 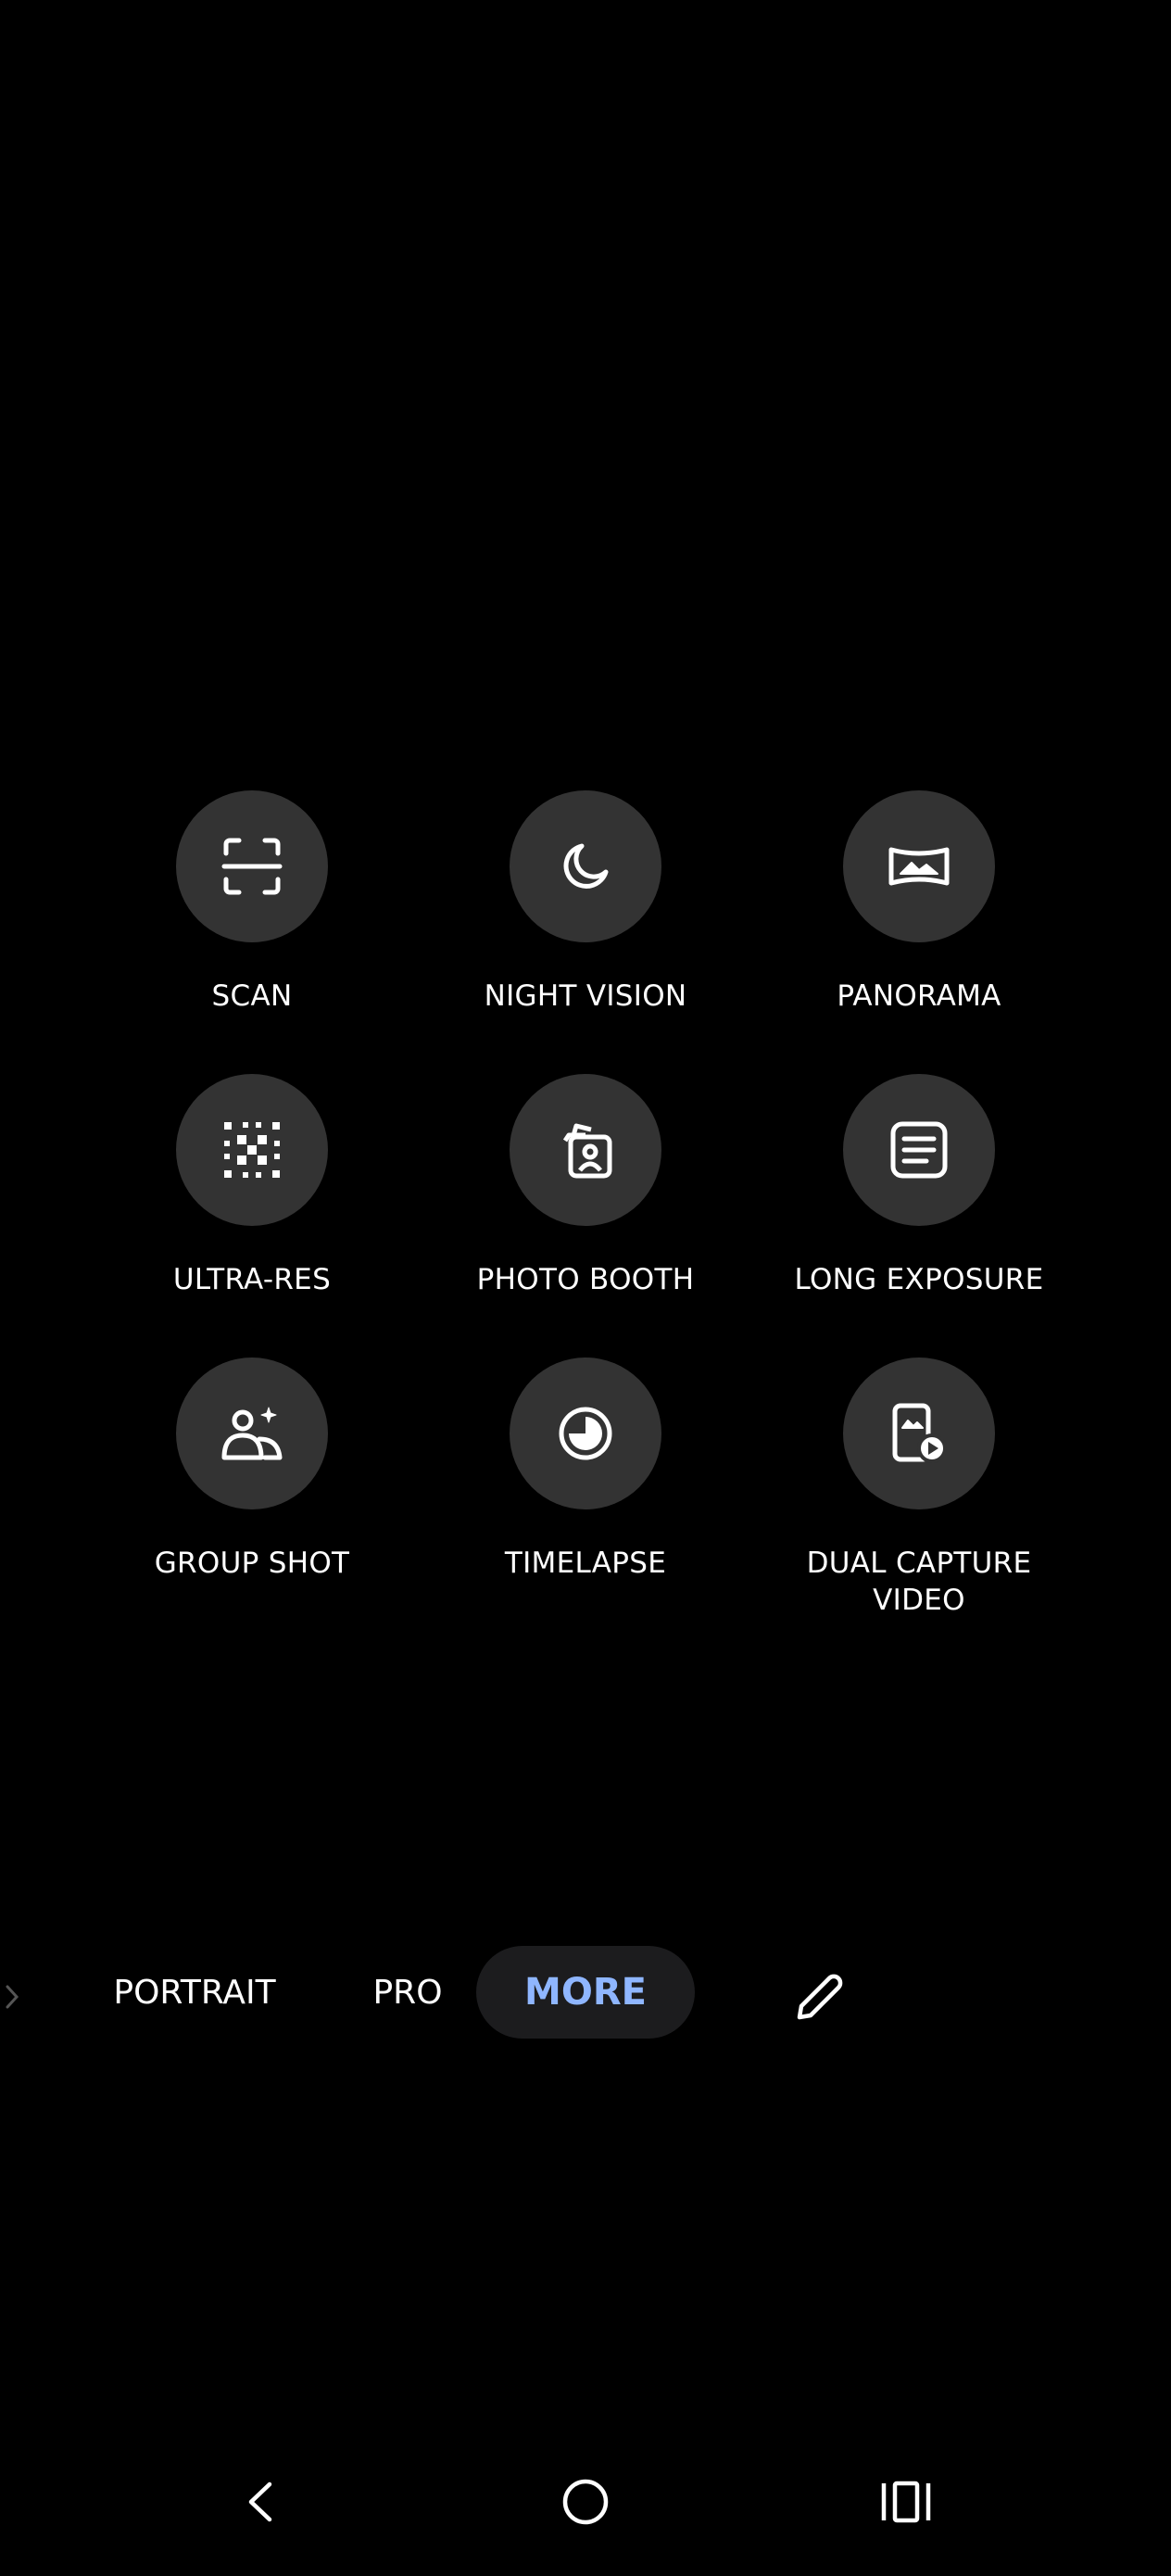 I want to click on mode-timelapse-button, so click(x=585, y=1433).